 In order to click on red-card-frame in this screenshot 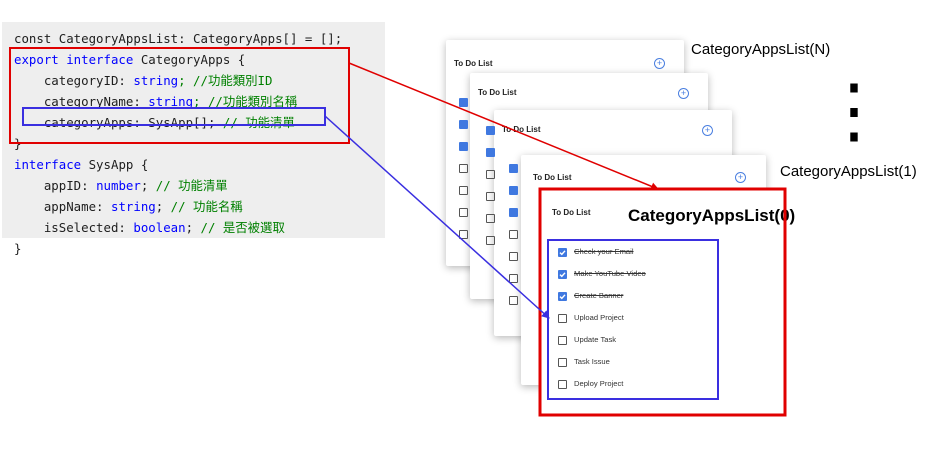, I will do `click(662, 302)`.